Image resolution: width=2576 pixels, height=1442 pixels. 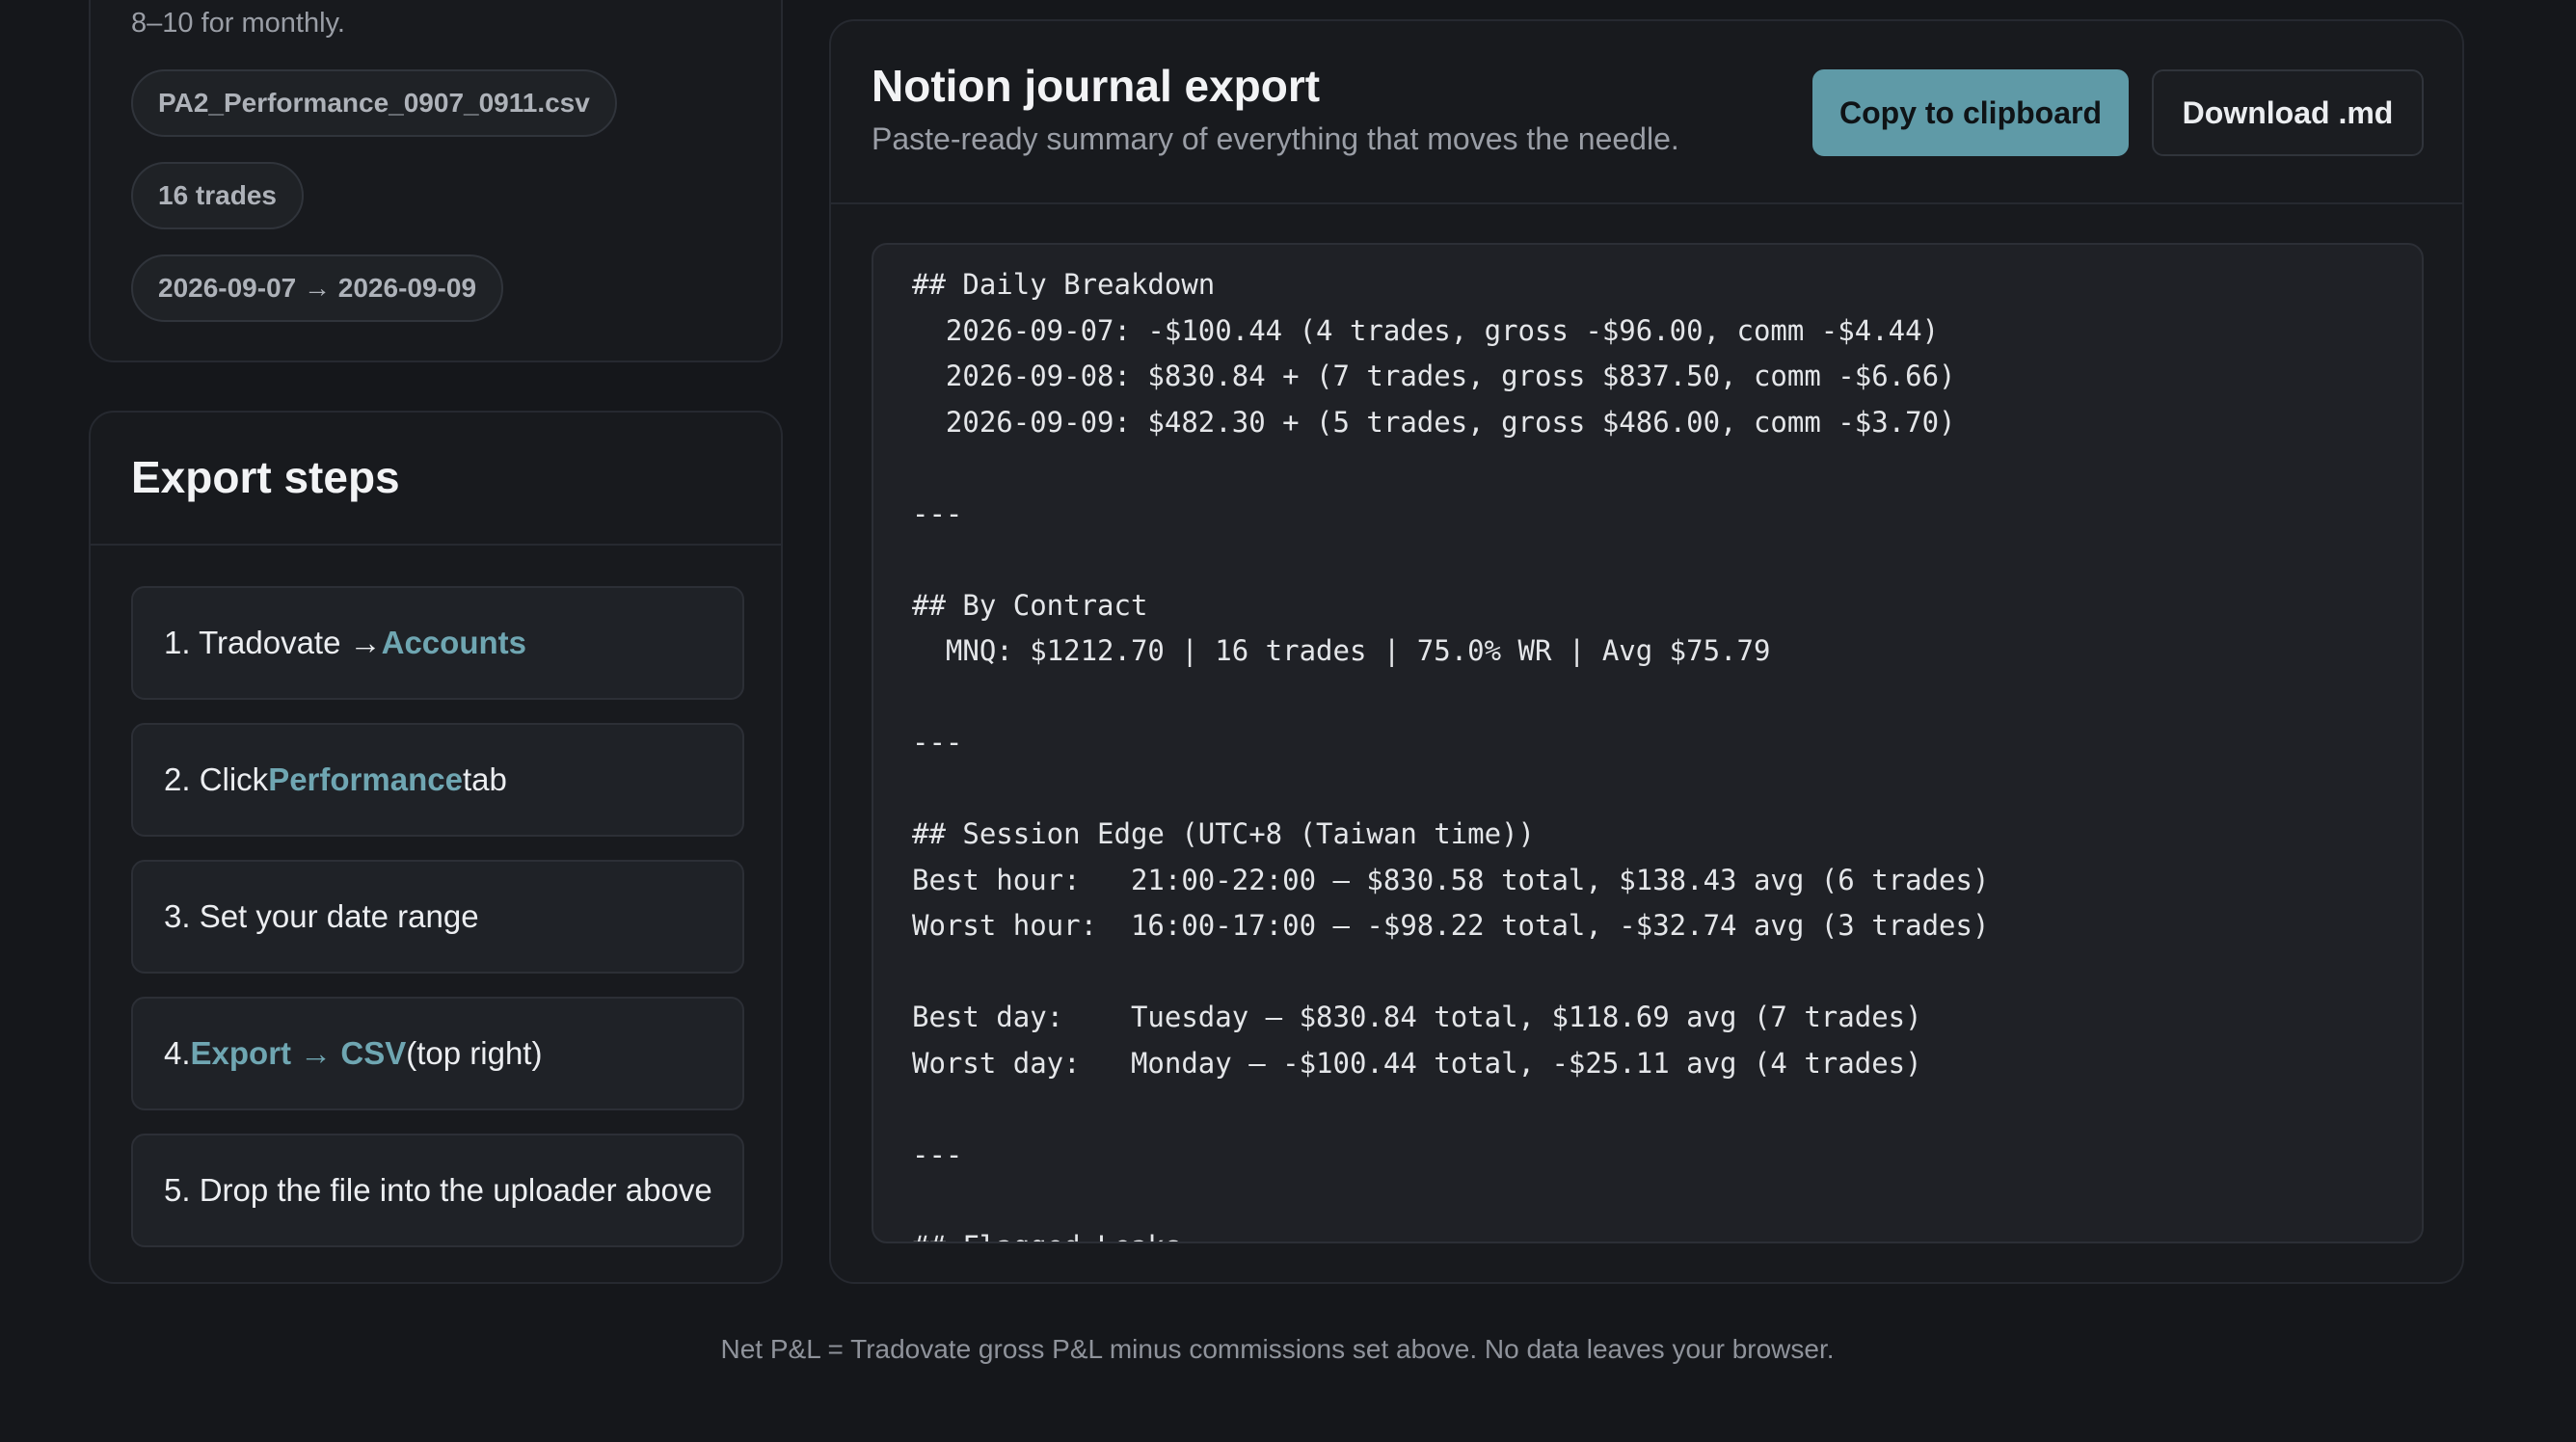 I want to click on step-text: 3. Set your date range, so click(x=321, y=916).